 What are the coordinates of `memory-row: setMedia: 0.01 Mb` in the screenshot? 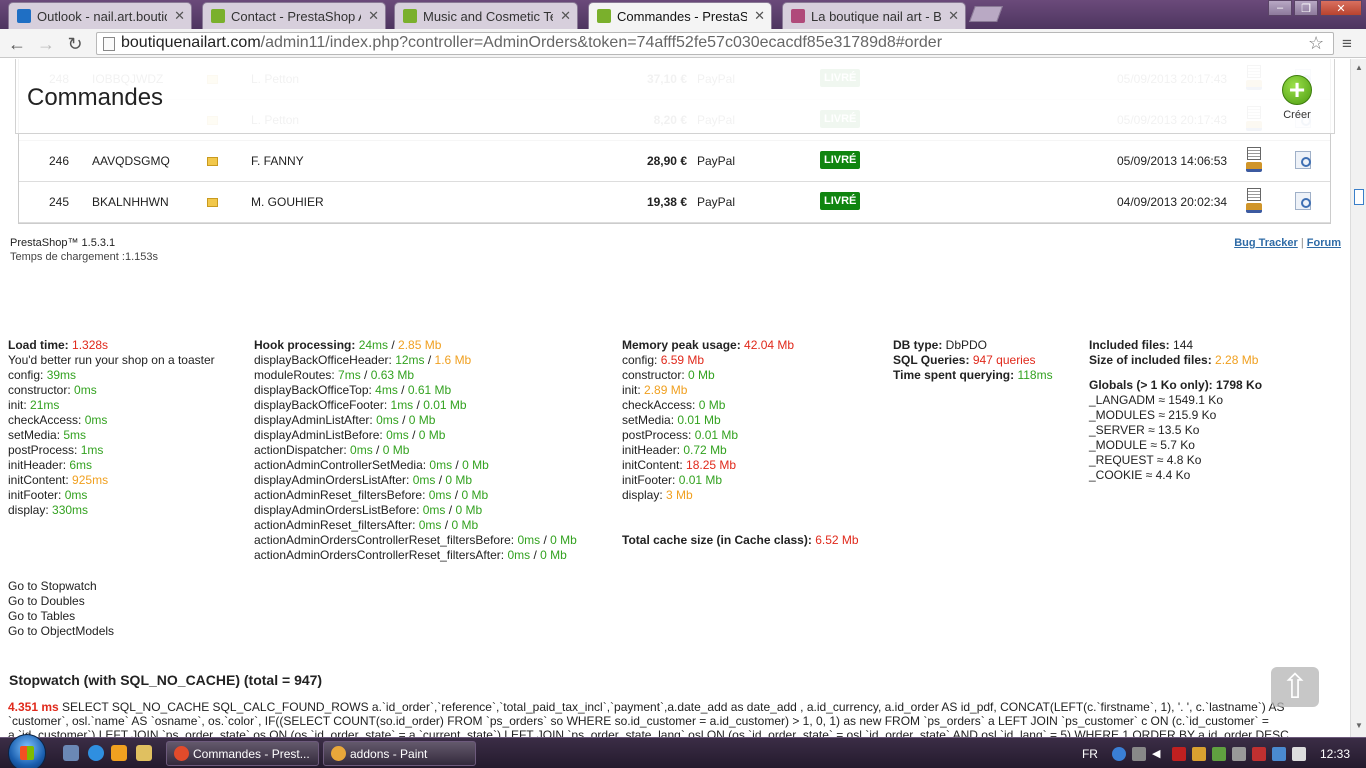 It's located at (708, 420).